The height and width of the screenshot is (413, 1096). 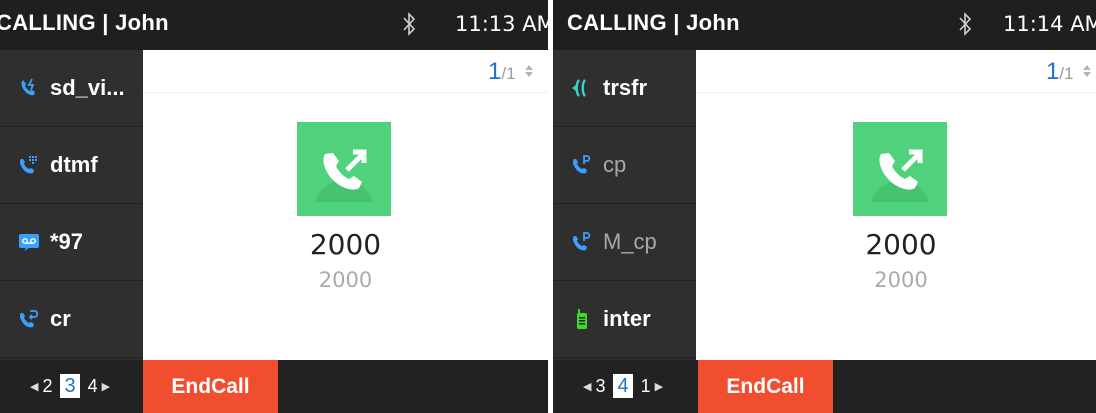 I want to click on line-key-label: trsfr, so click(x=625, y=87).